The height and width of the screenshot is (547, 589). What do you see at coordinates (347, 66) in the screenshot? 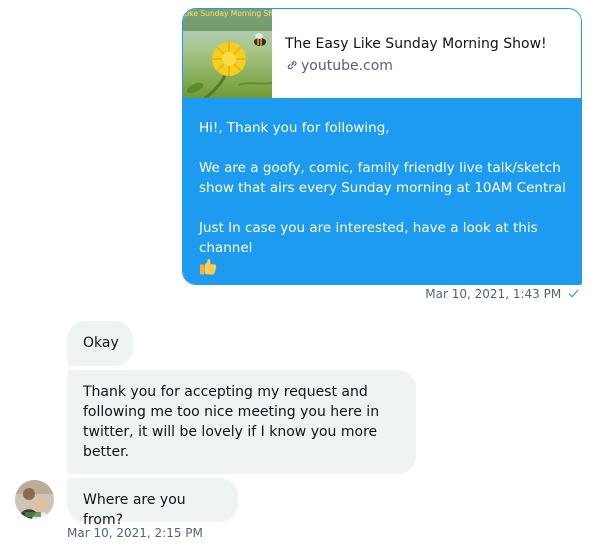
I see `link-domain-label: youtube.com` at bounding box center [347, 66].